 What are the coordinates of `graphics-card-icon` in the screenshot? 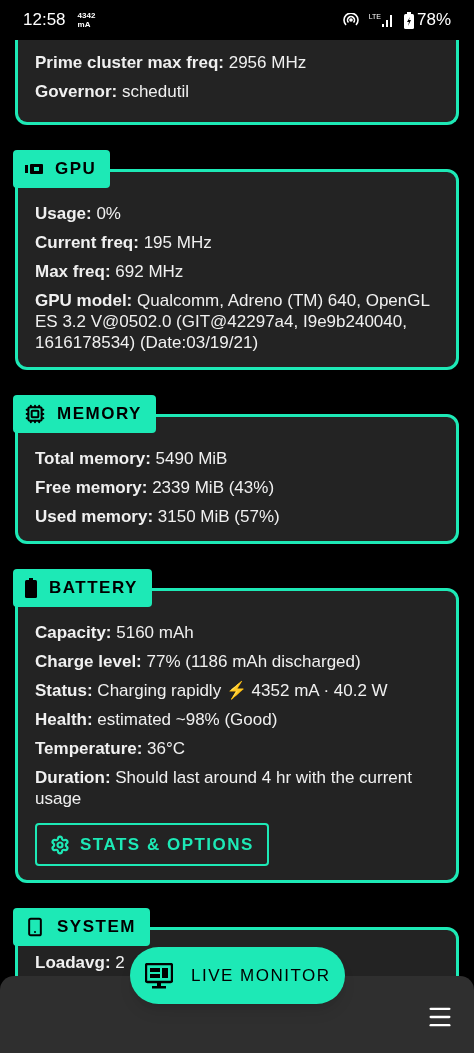 It's located at (34, 169).